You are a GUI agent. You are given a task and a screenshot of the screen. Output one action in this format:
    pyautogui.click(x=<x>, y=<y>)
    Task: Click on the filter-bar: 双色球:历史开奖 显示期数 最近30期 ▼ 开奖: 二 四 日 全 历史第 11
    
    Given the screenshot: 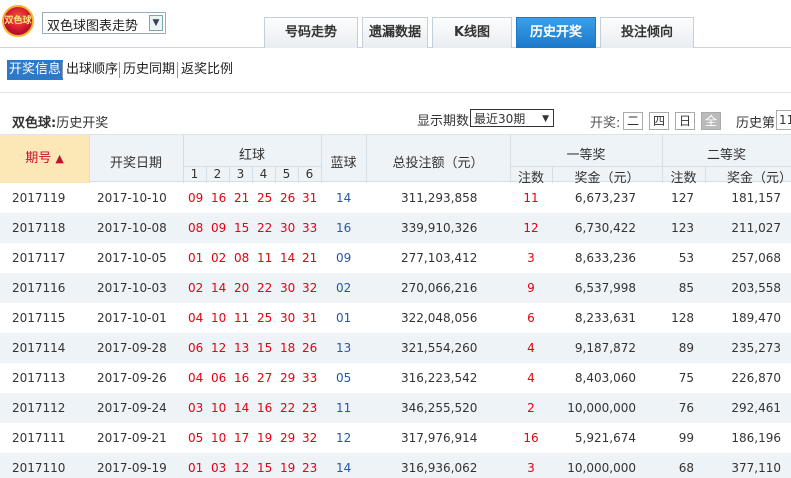 What is the action you would take?
    pyautogui.click(x=395, y=120)
    